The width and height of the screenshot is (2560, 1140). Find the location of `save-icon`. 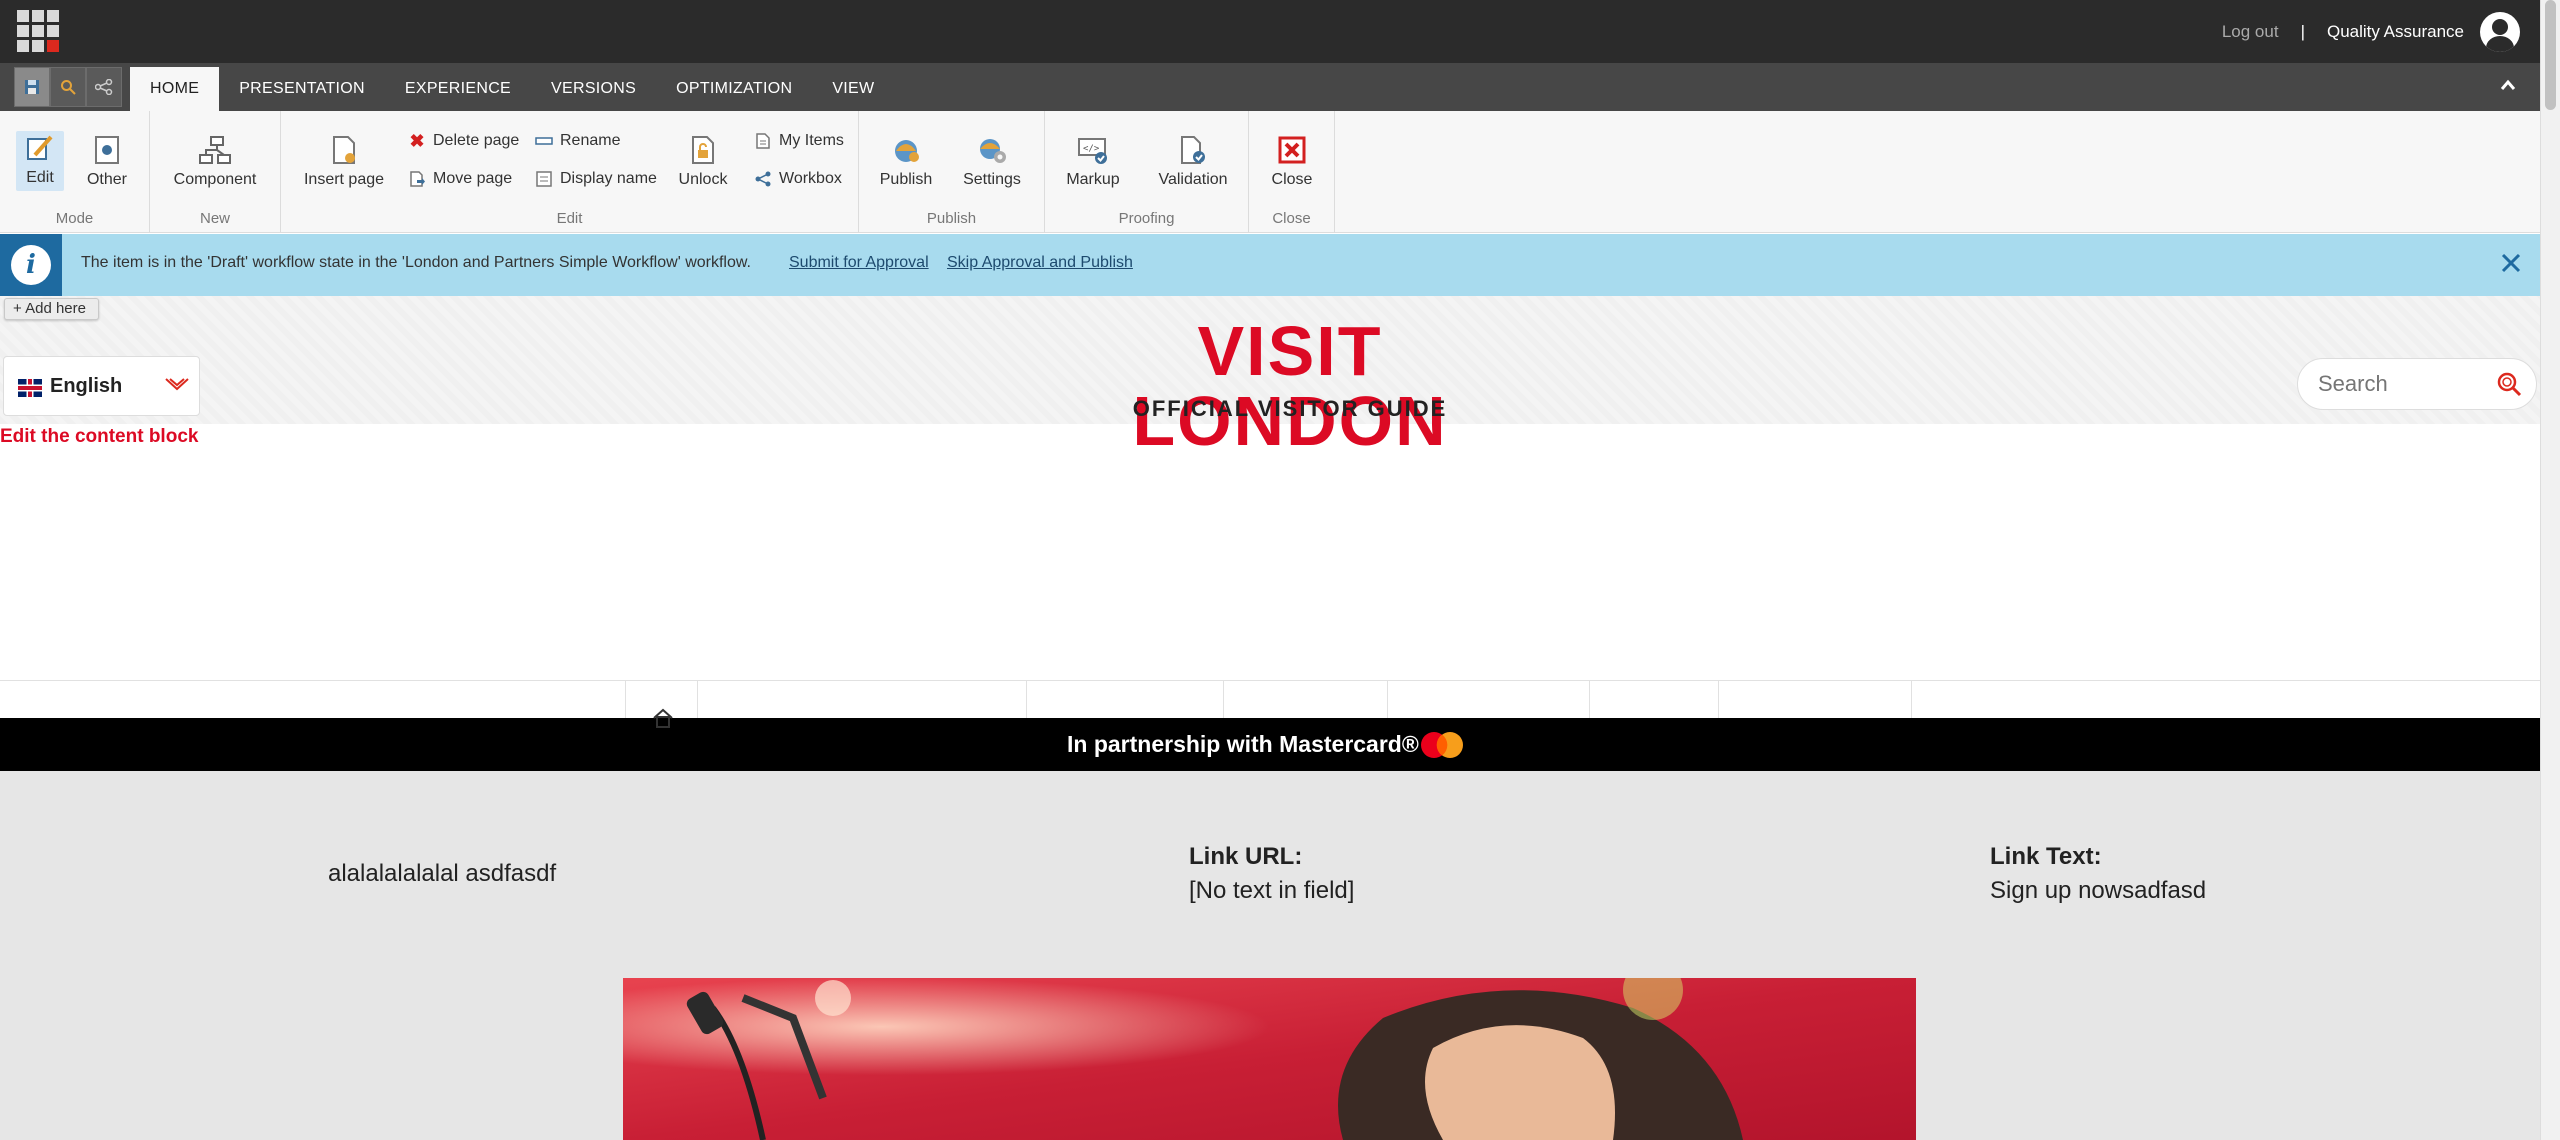

save-icon is located at coordinates (32, 87).